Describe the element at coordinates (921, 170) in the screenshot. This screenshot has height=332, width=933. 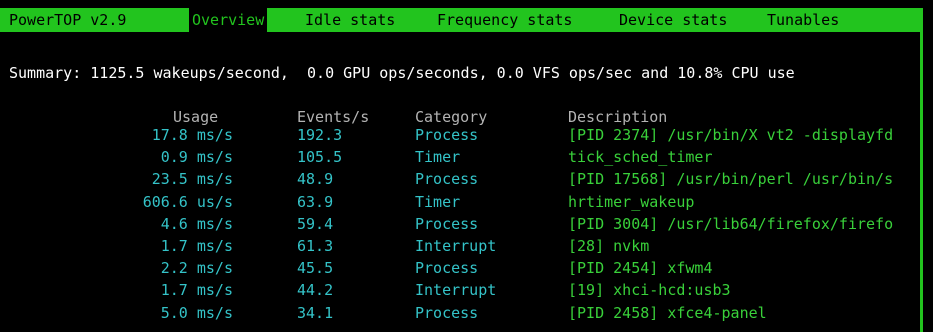
I see `frame-border` at that location.